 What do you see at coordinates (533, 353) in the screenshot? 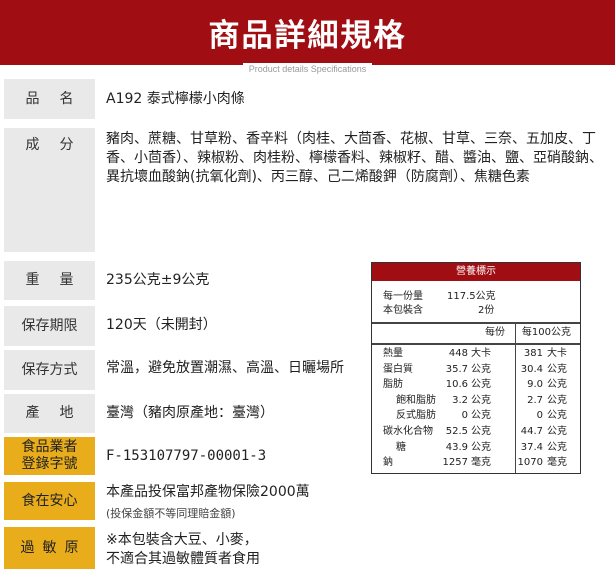
I see `per-100g-value: 381` at bounding box center [533, 353].